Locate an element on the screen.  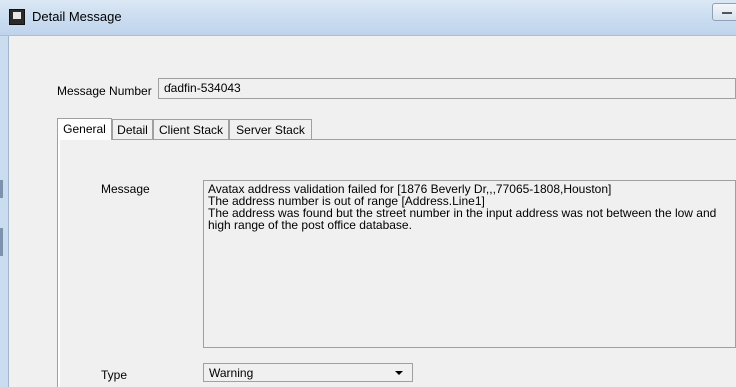
tab-detail: Detail is located at coordinates (132, 129).